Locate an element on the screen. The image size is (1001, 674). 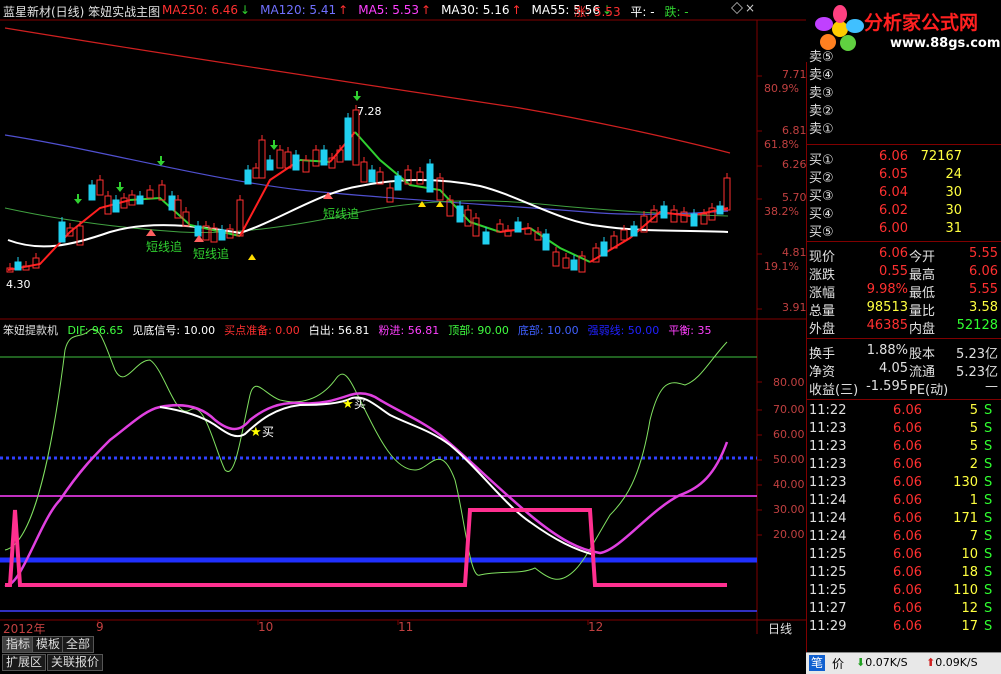
down-arrow-icon: ⬇ is located at coordinates (861, 662).